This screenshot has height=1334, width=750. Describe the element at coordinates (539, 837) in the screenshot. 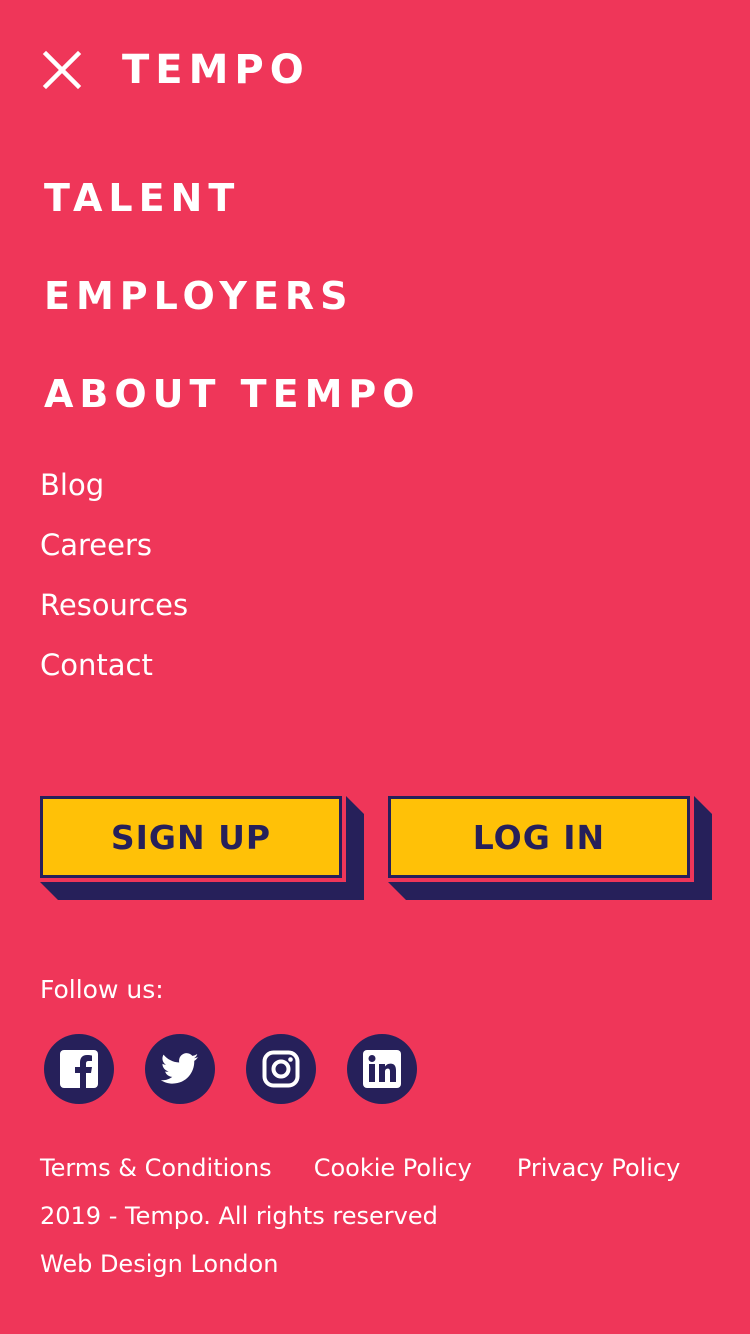

I see `log-in-button: LOG IN` at that location.